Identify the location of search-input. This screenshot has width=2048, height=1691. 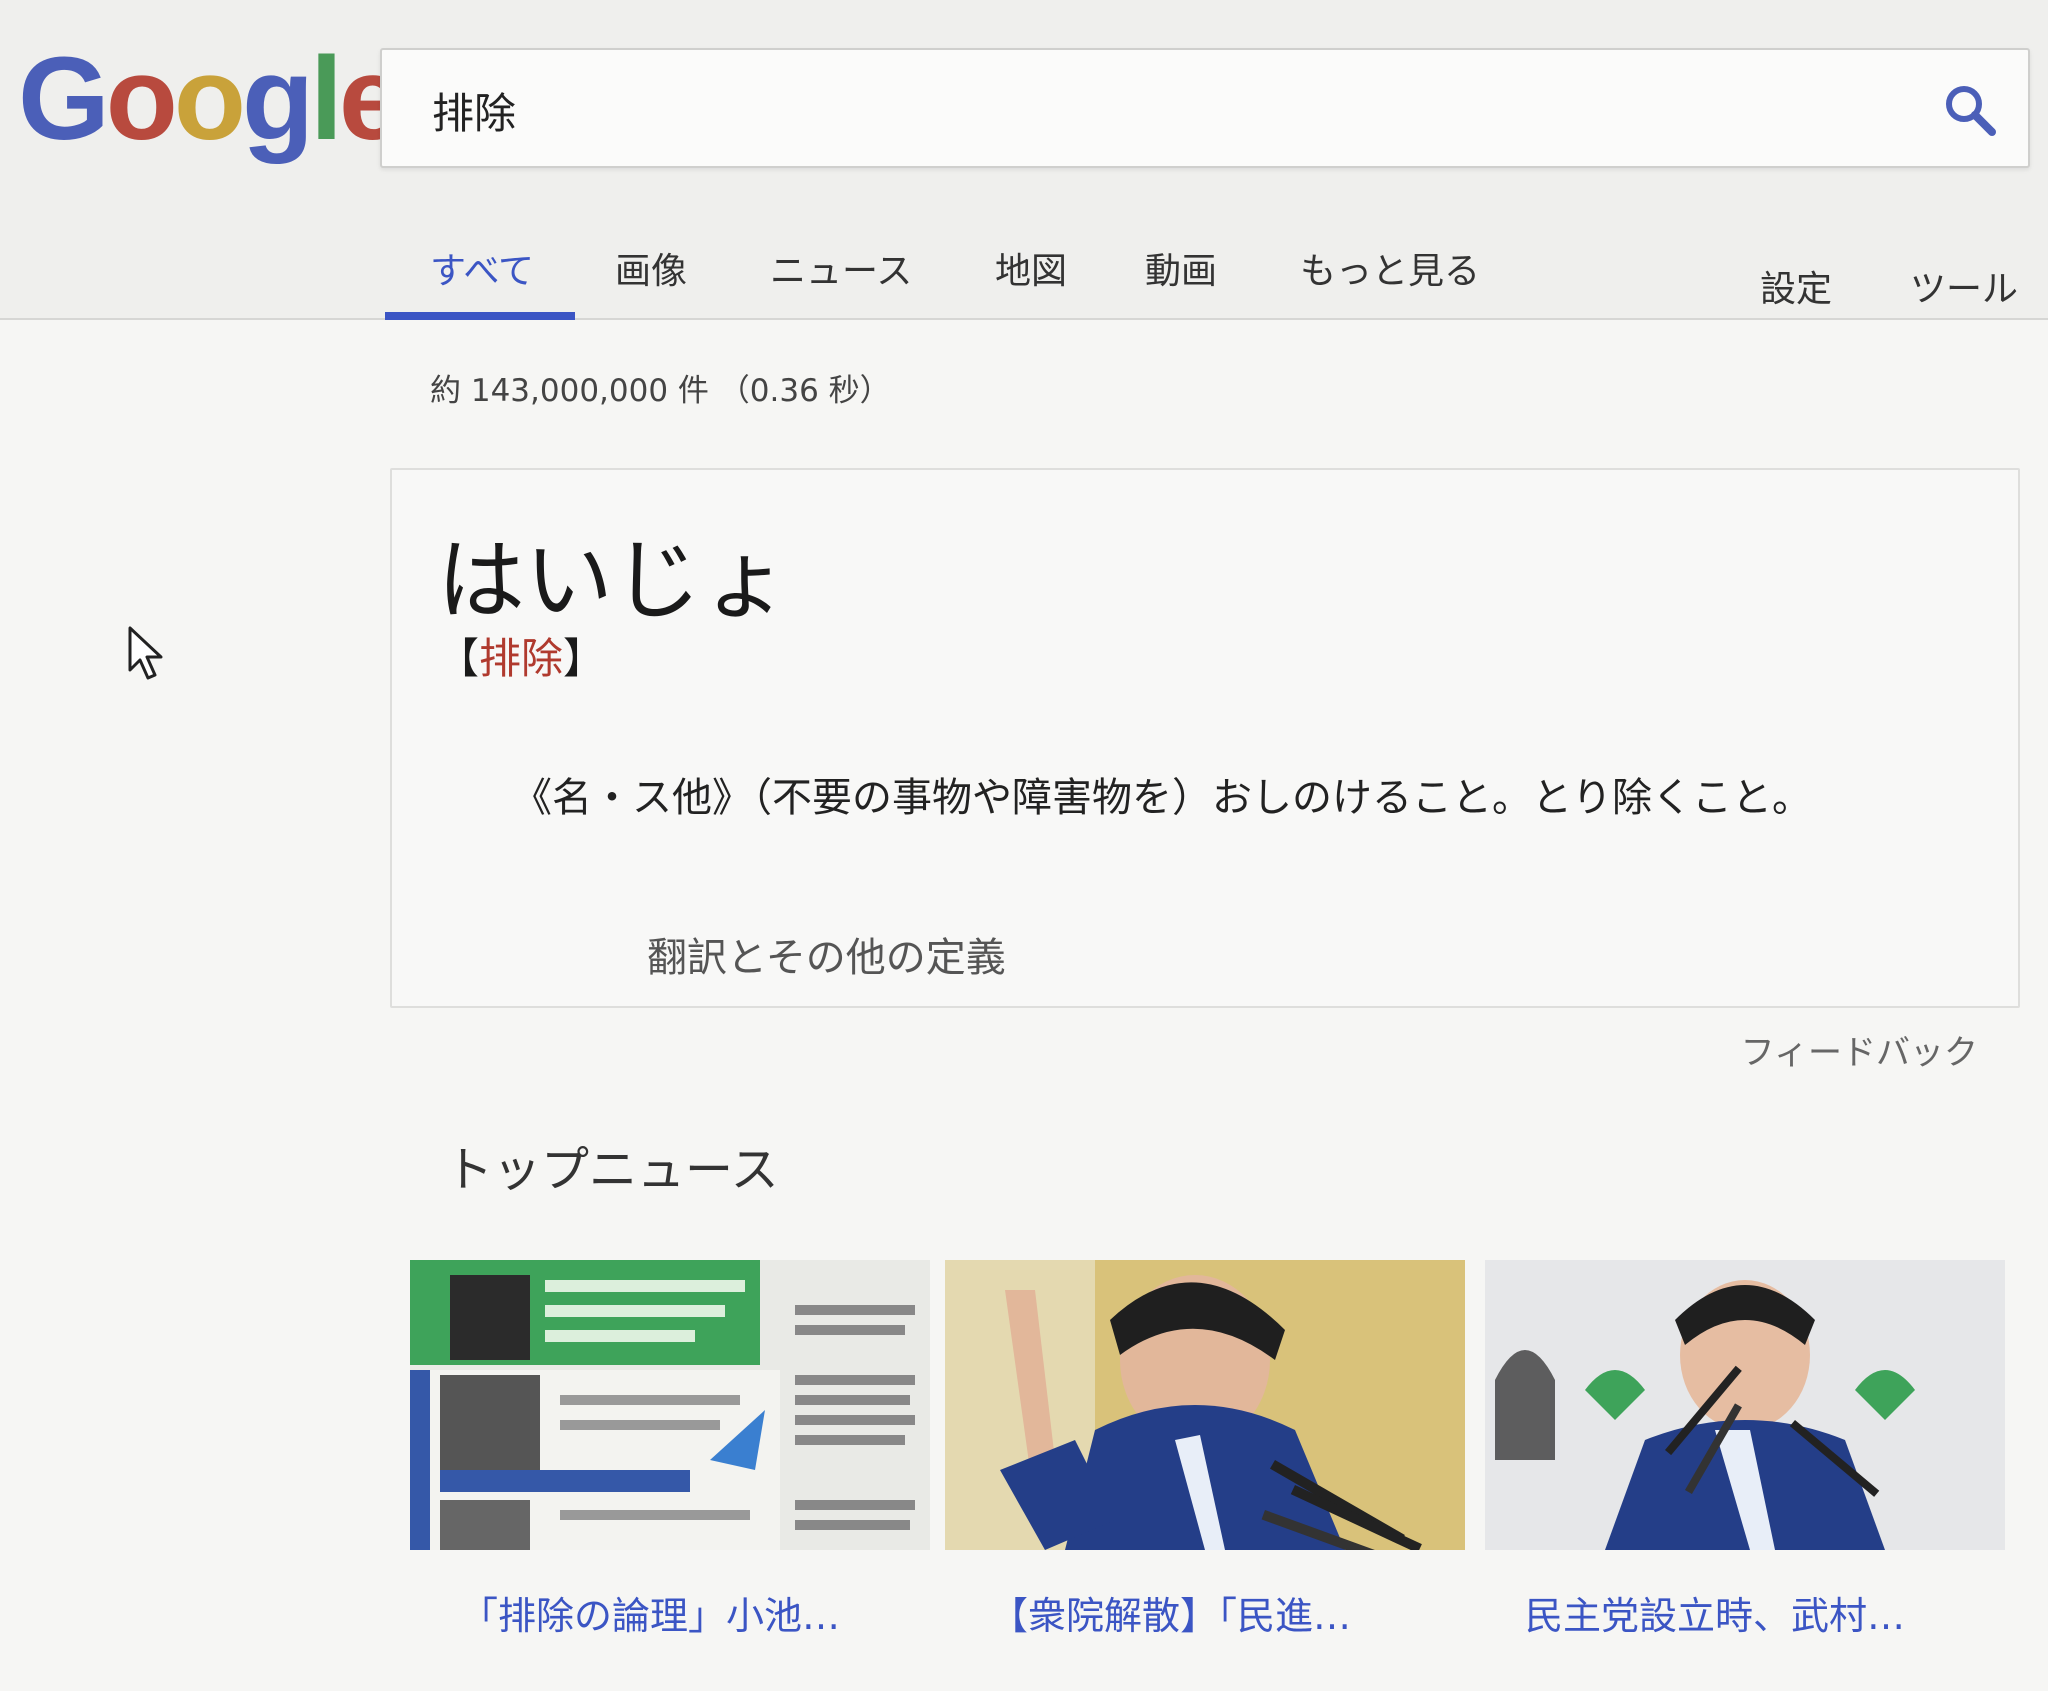
(1132, 110).